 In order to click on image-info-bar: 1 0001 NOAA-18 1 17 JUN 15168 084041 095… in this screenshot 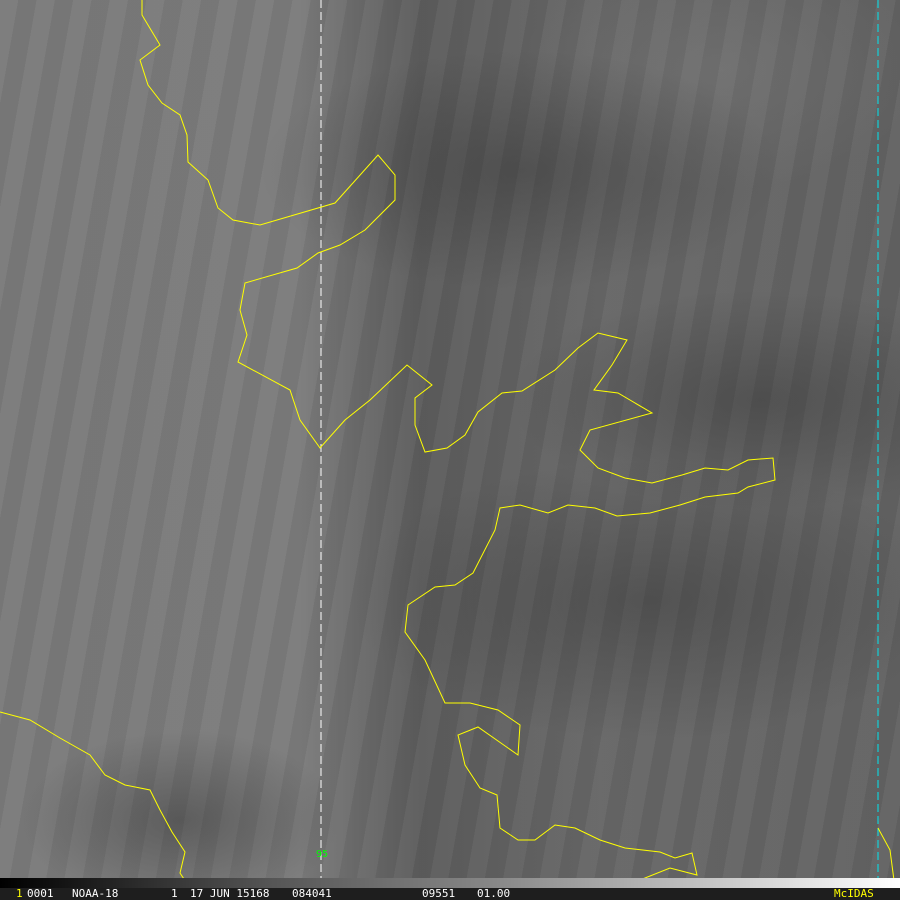, I will do `click(450, 894)`.